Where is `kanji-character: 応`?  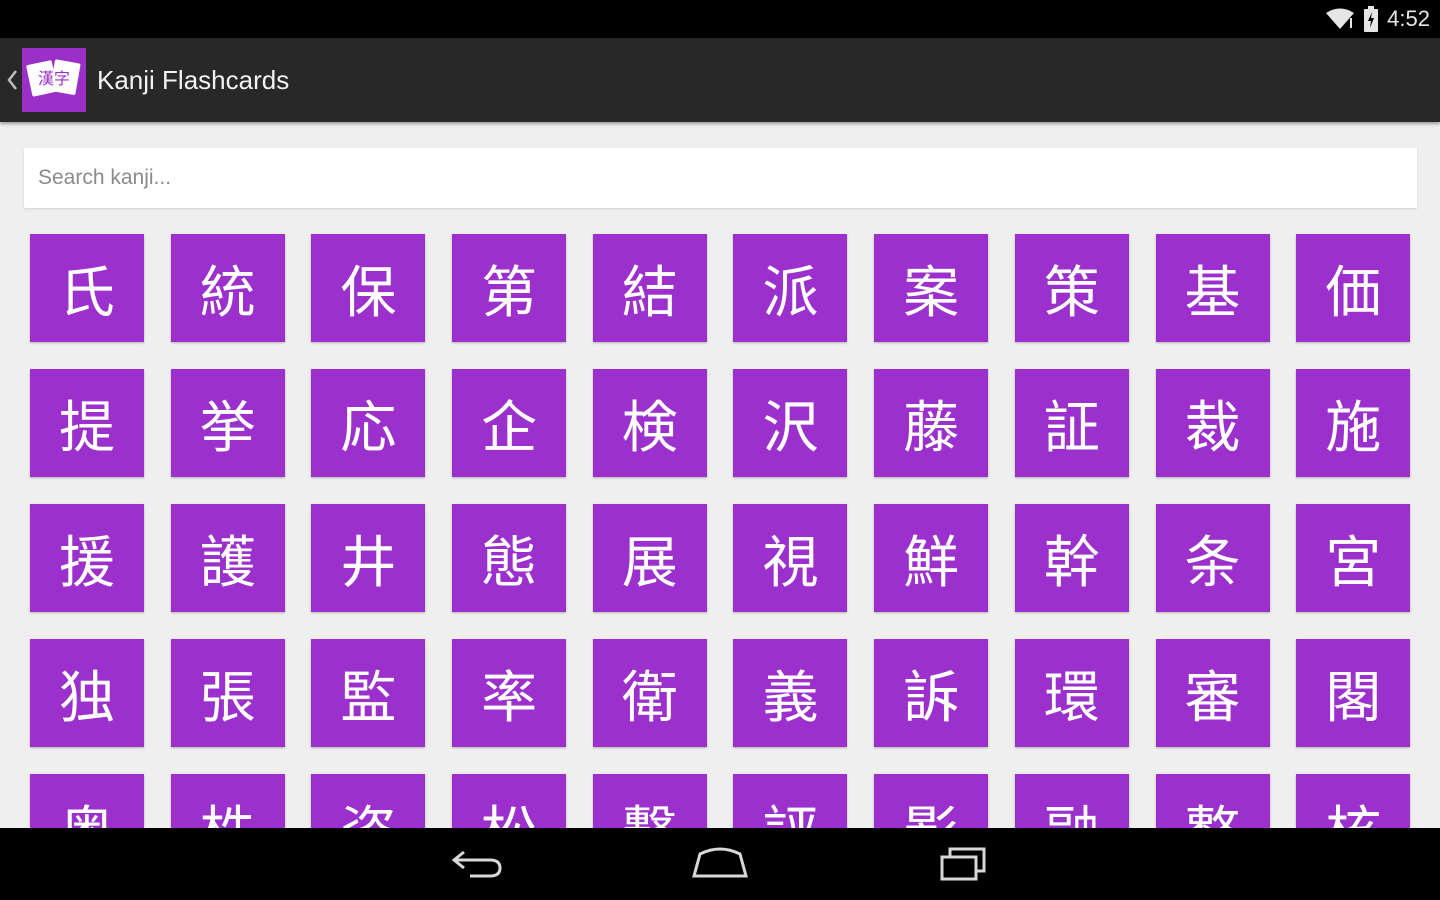
kanji-character: 応 is located at coordinates (368, 428).